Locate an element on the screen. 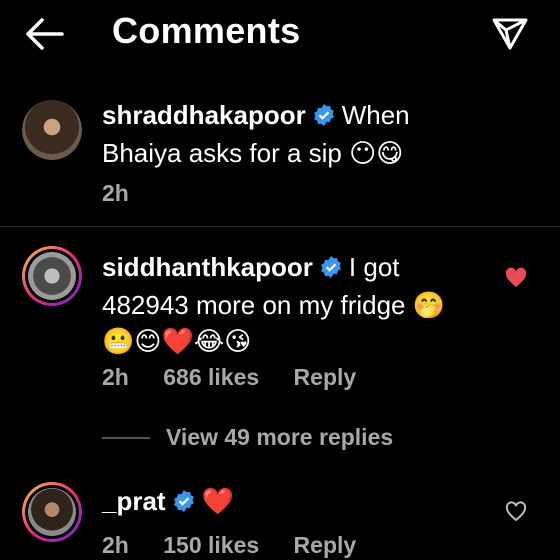 This screenshot has width=560, height=560. comment-text: 482943 more on my fridge is located at coordinates (254, 305).